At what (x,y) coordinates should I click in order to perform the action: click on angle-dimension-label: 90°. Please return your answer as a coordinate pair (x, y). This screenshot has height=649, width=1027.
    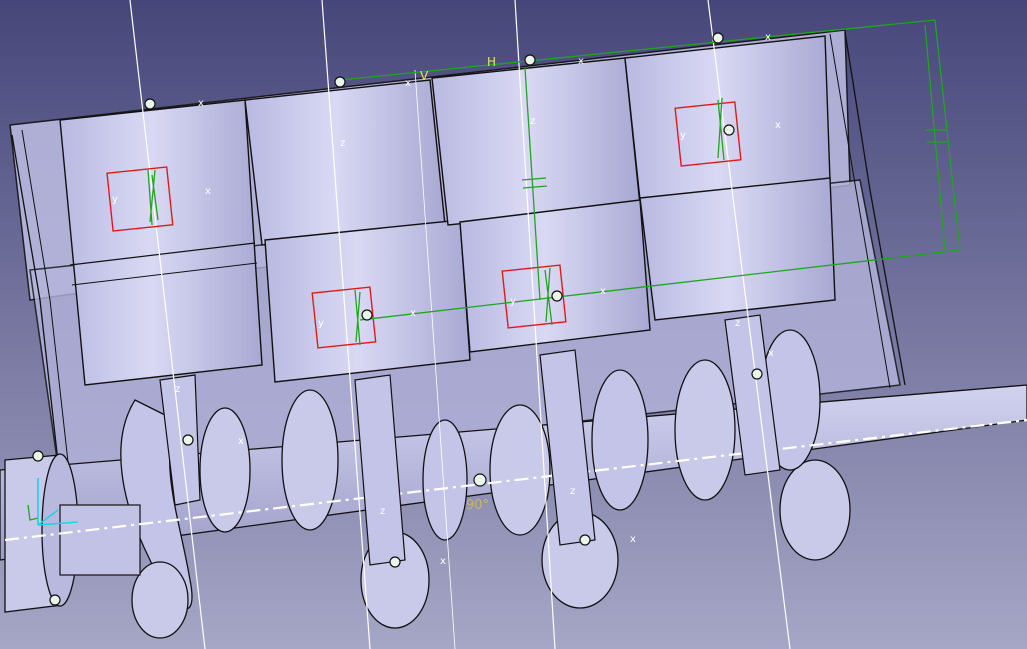
    Looking at the image, I should click on (477, 505).